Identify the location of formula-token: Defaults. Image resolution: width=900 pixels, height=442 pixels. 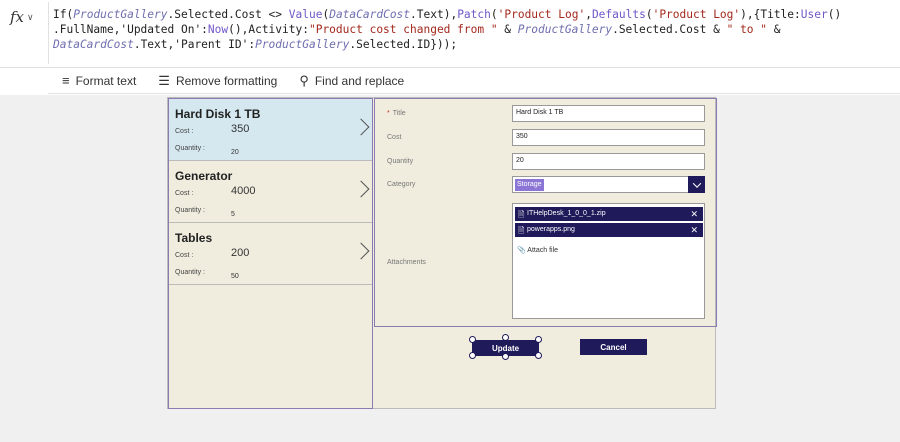
(618, 14).